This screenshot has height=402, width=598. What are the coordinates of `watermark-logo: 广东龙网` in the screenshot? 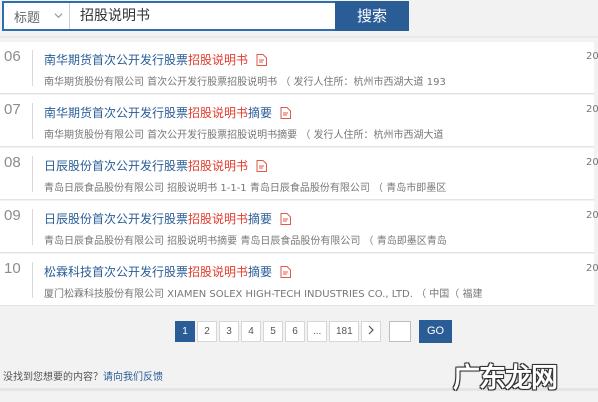 It's located at (523, 375).